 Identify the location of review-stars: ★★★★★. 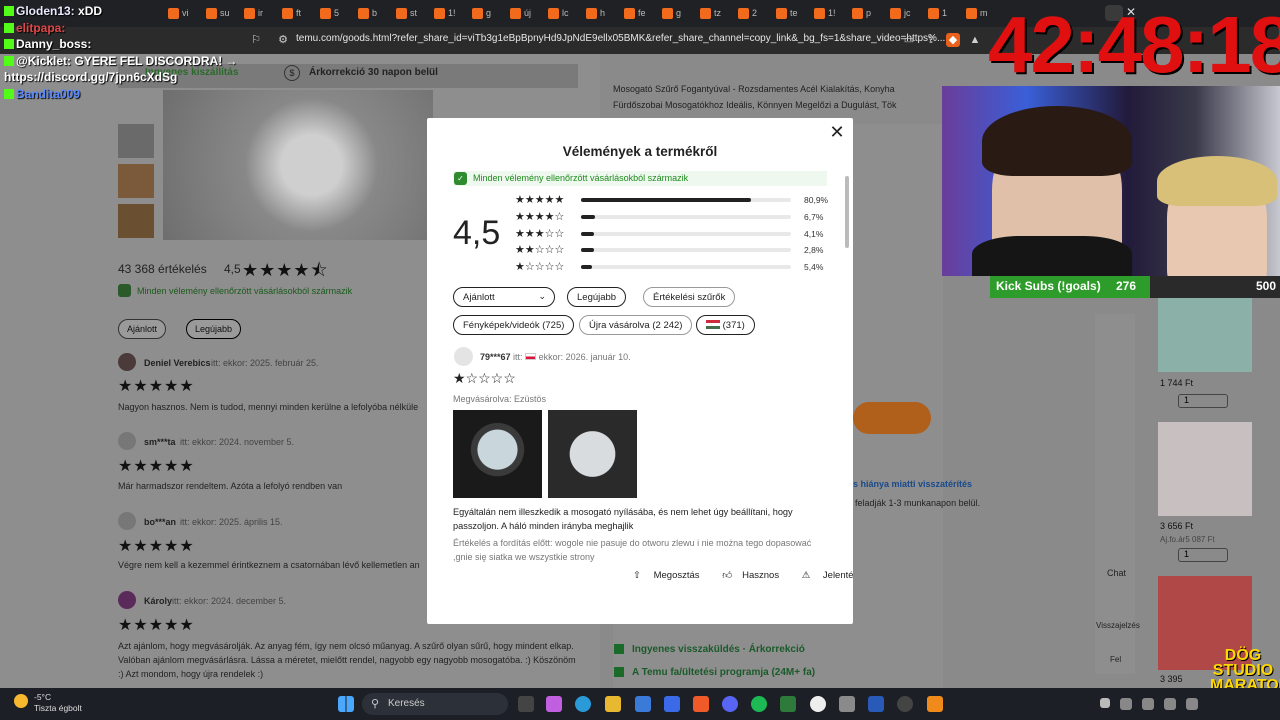
(156, 386).